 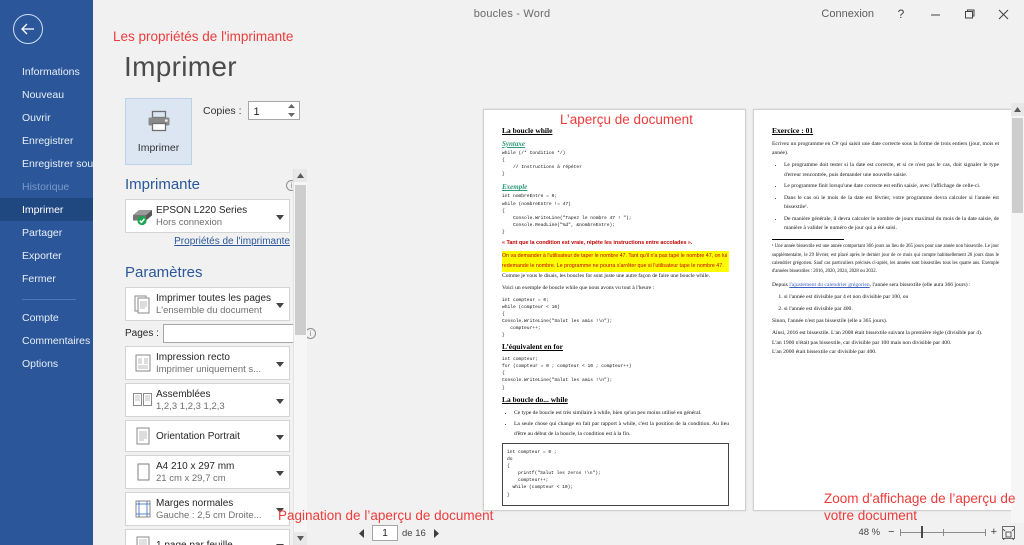 I want to click on printer-select: EPSON L220 Series Hors connexion, so click(x=207, y=216).